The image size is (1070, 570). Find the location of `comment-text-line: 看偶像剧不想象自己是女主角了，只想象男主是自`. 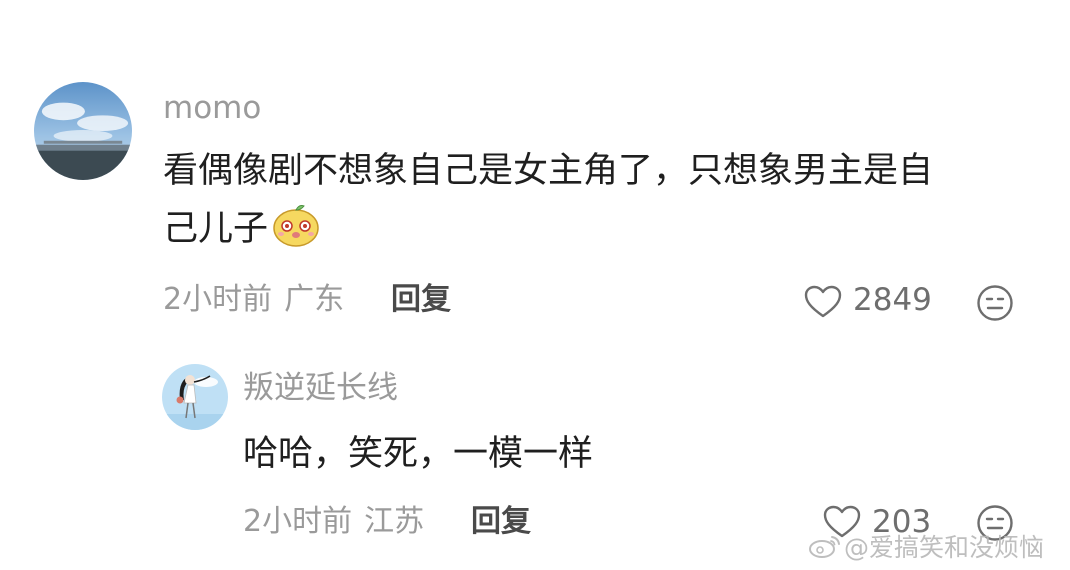

comment-text-line: 看偶像剧不想象自己是女主角了，只想象男主是自 is located at coordinates (548, 171).